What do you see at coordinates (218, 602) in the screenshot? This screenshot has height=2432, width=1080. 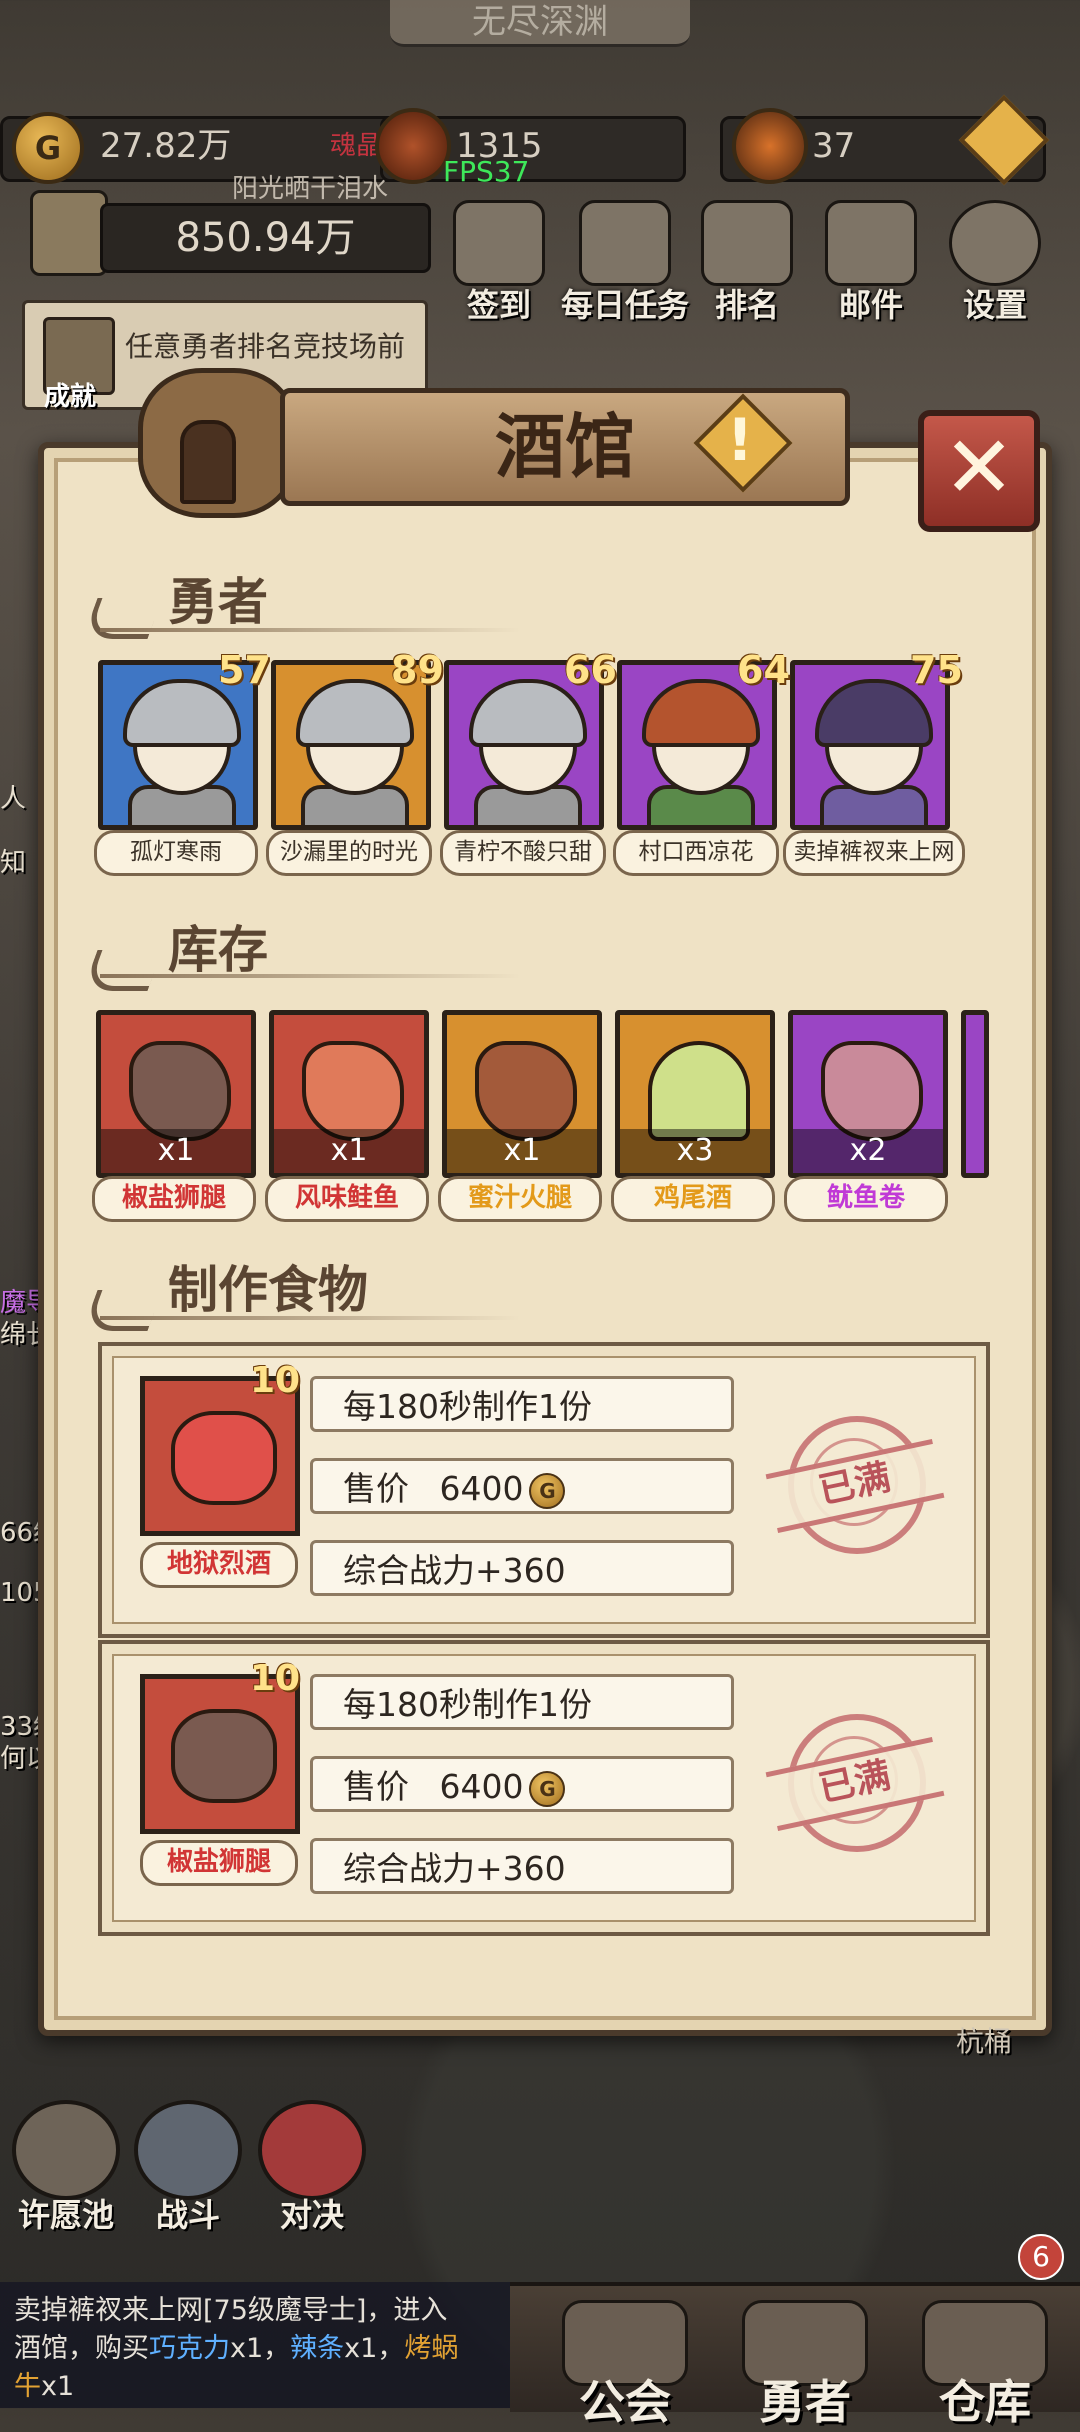 I see `section-title-heroes: 勇者` at bounding box center [218, 602].